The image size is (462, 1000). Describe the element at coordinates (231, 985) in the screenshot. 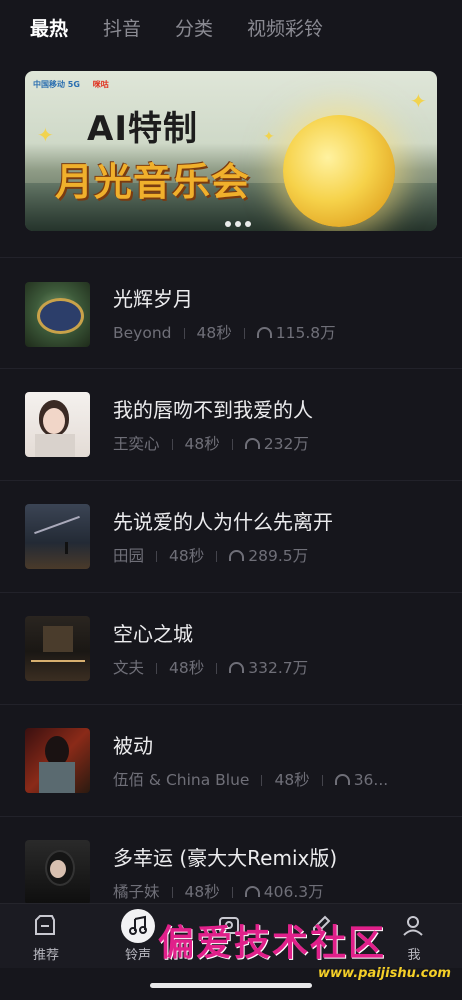

I see `home-indicator` at that location.